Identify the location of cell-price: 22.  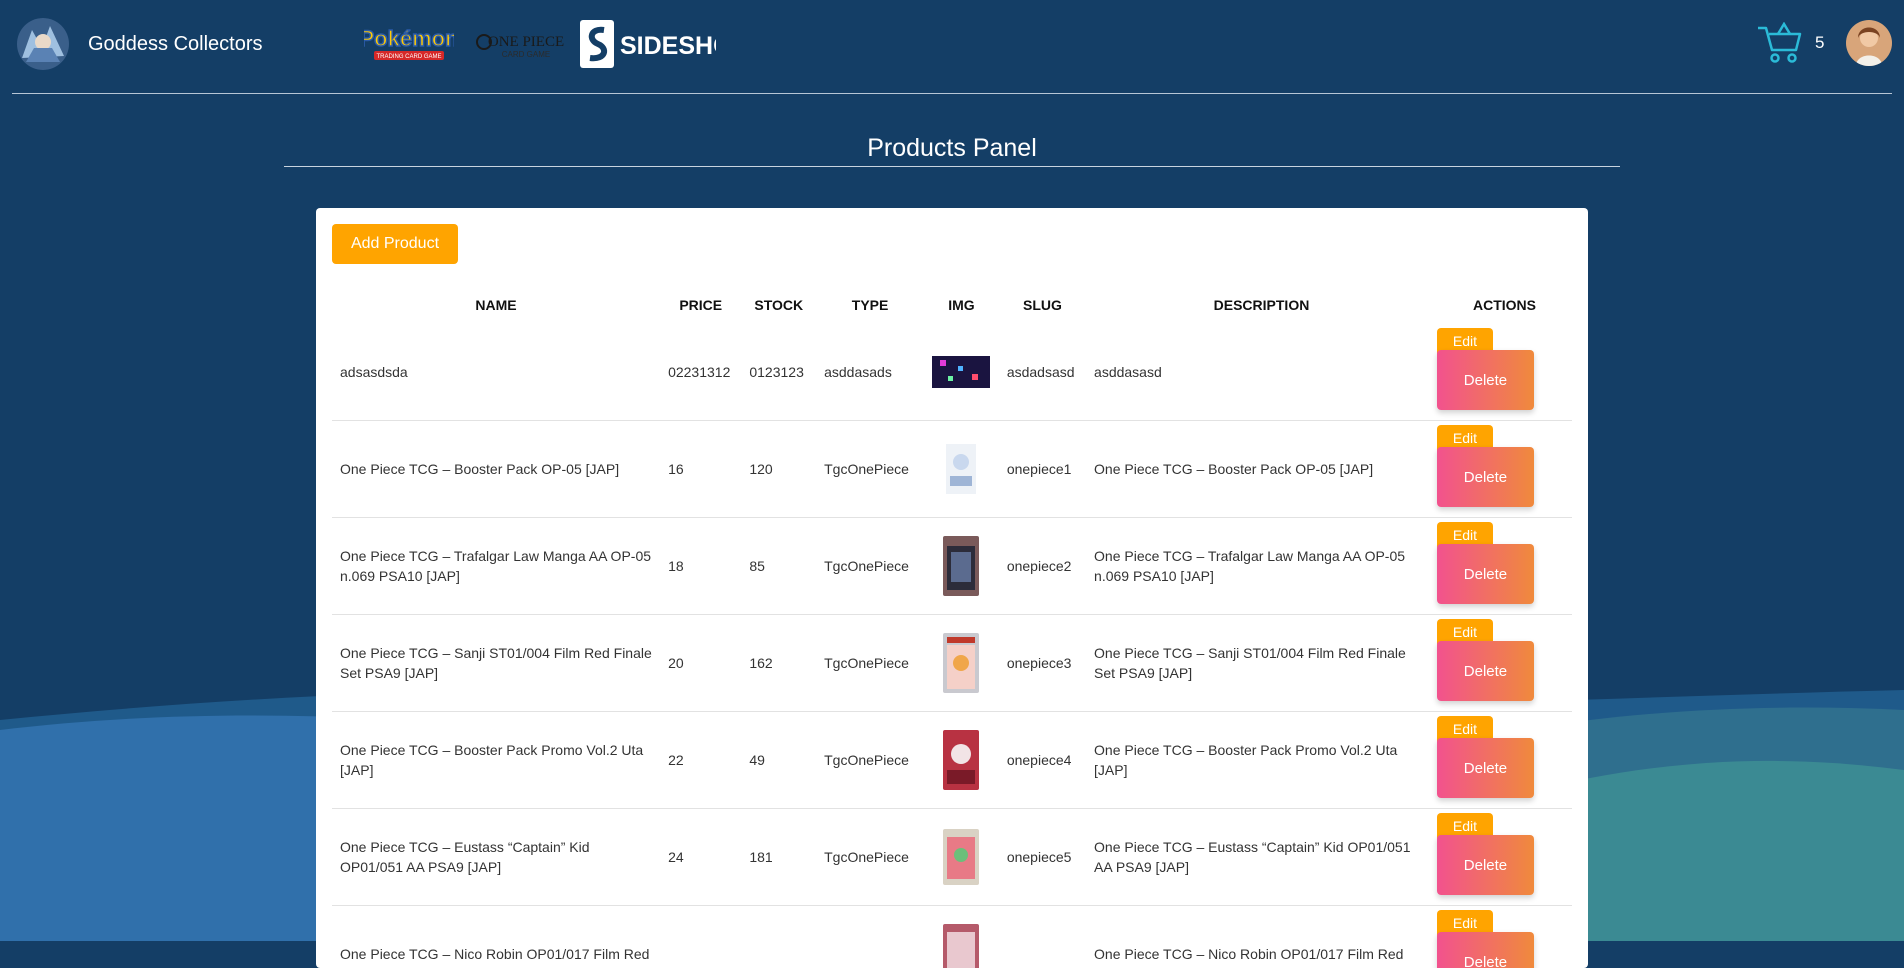
(700, 760).